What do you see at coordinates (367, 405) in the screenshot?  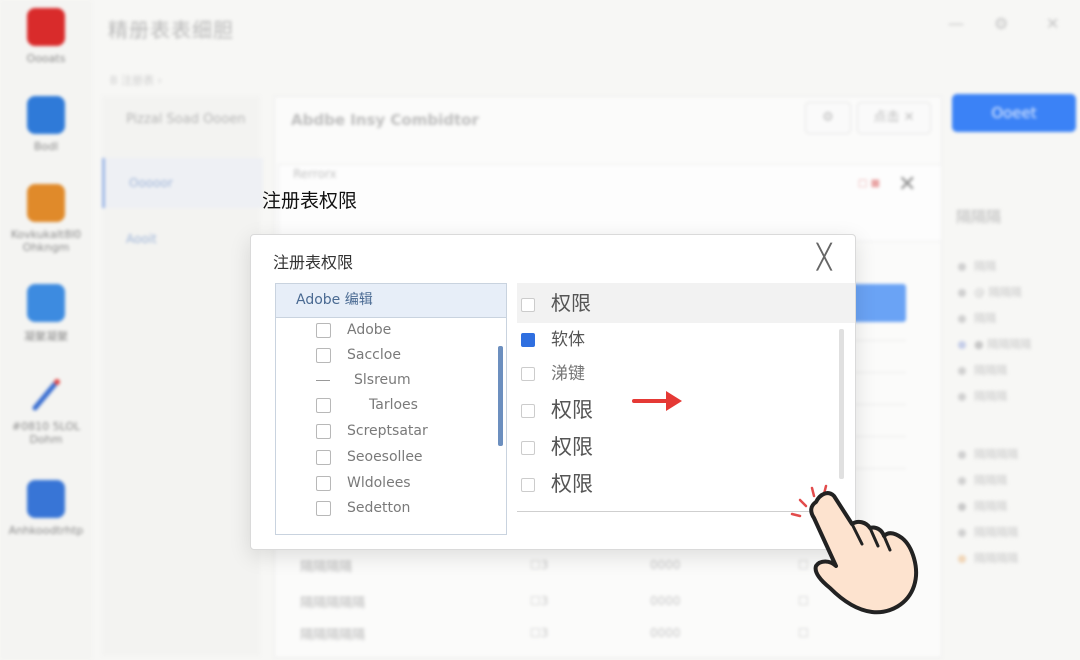 I see `list-item: Tarloes` at bounding box center [367, 405].